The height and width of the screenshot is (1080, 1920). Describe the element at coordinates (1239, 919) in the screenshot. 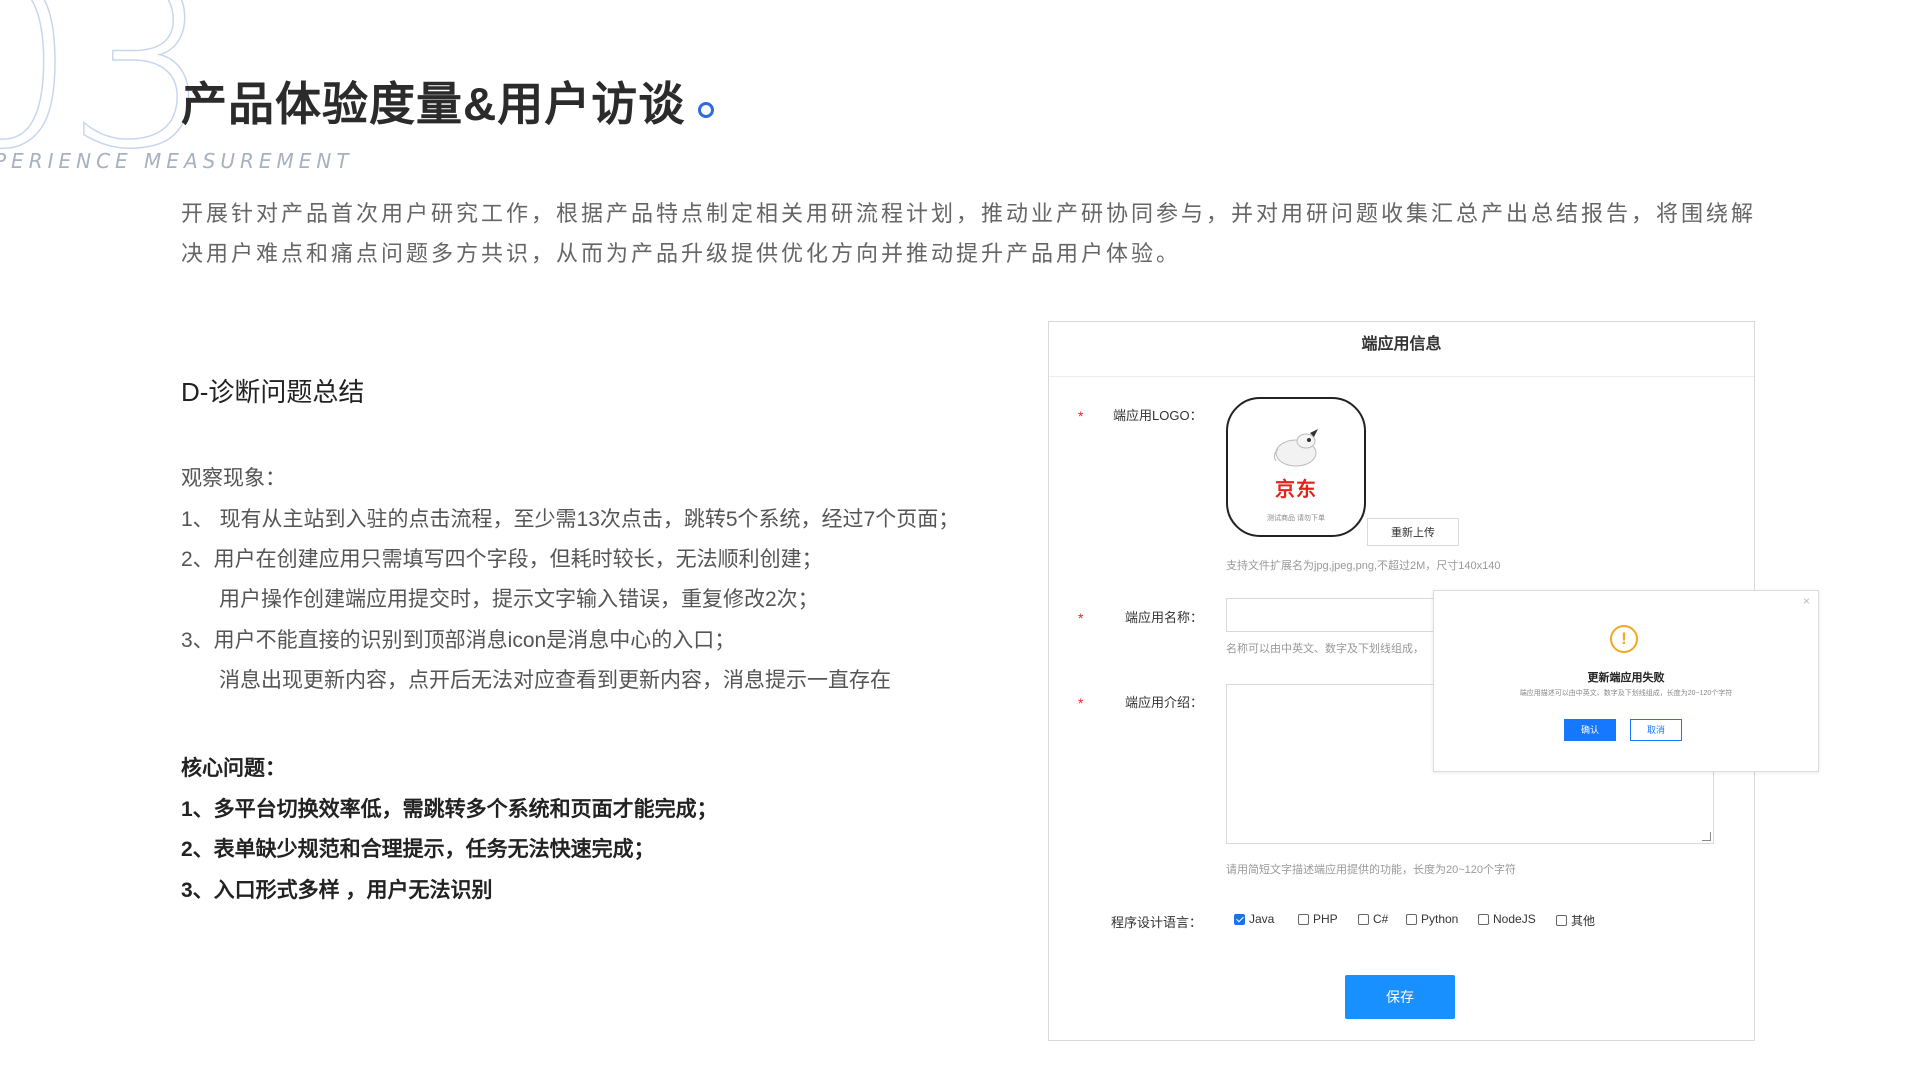

I see `checkbox-checked-icon` at that location.